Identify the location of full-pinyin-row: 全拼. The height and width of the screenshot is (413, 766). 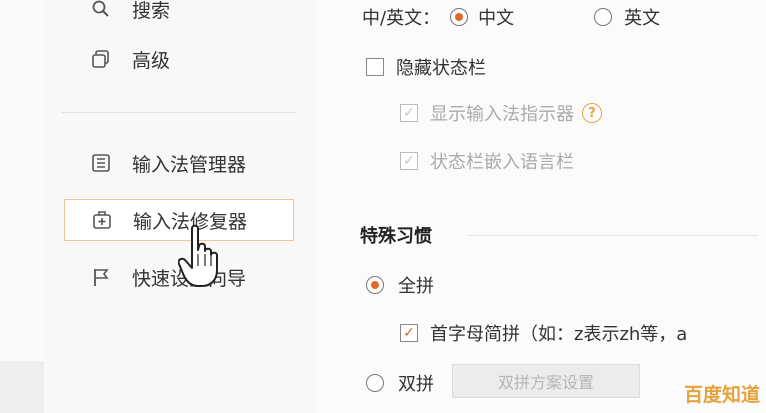
(400, 285).